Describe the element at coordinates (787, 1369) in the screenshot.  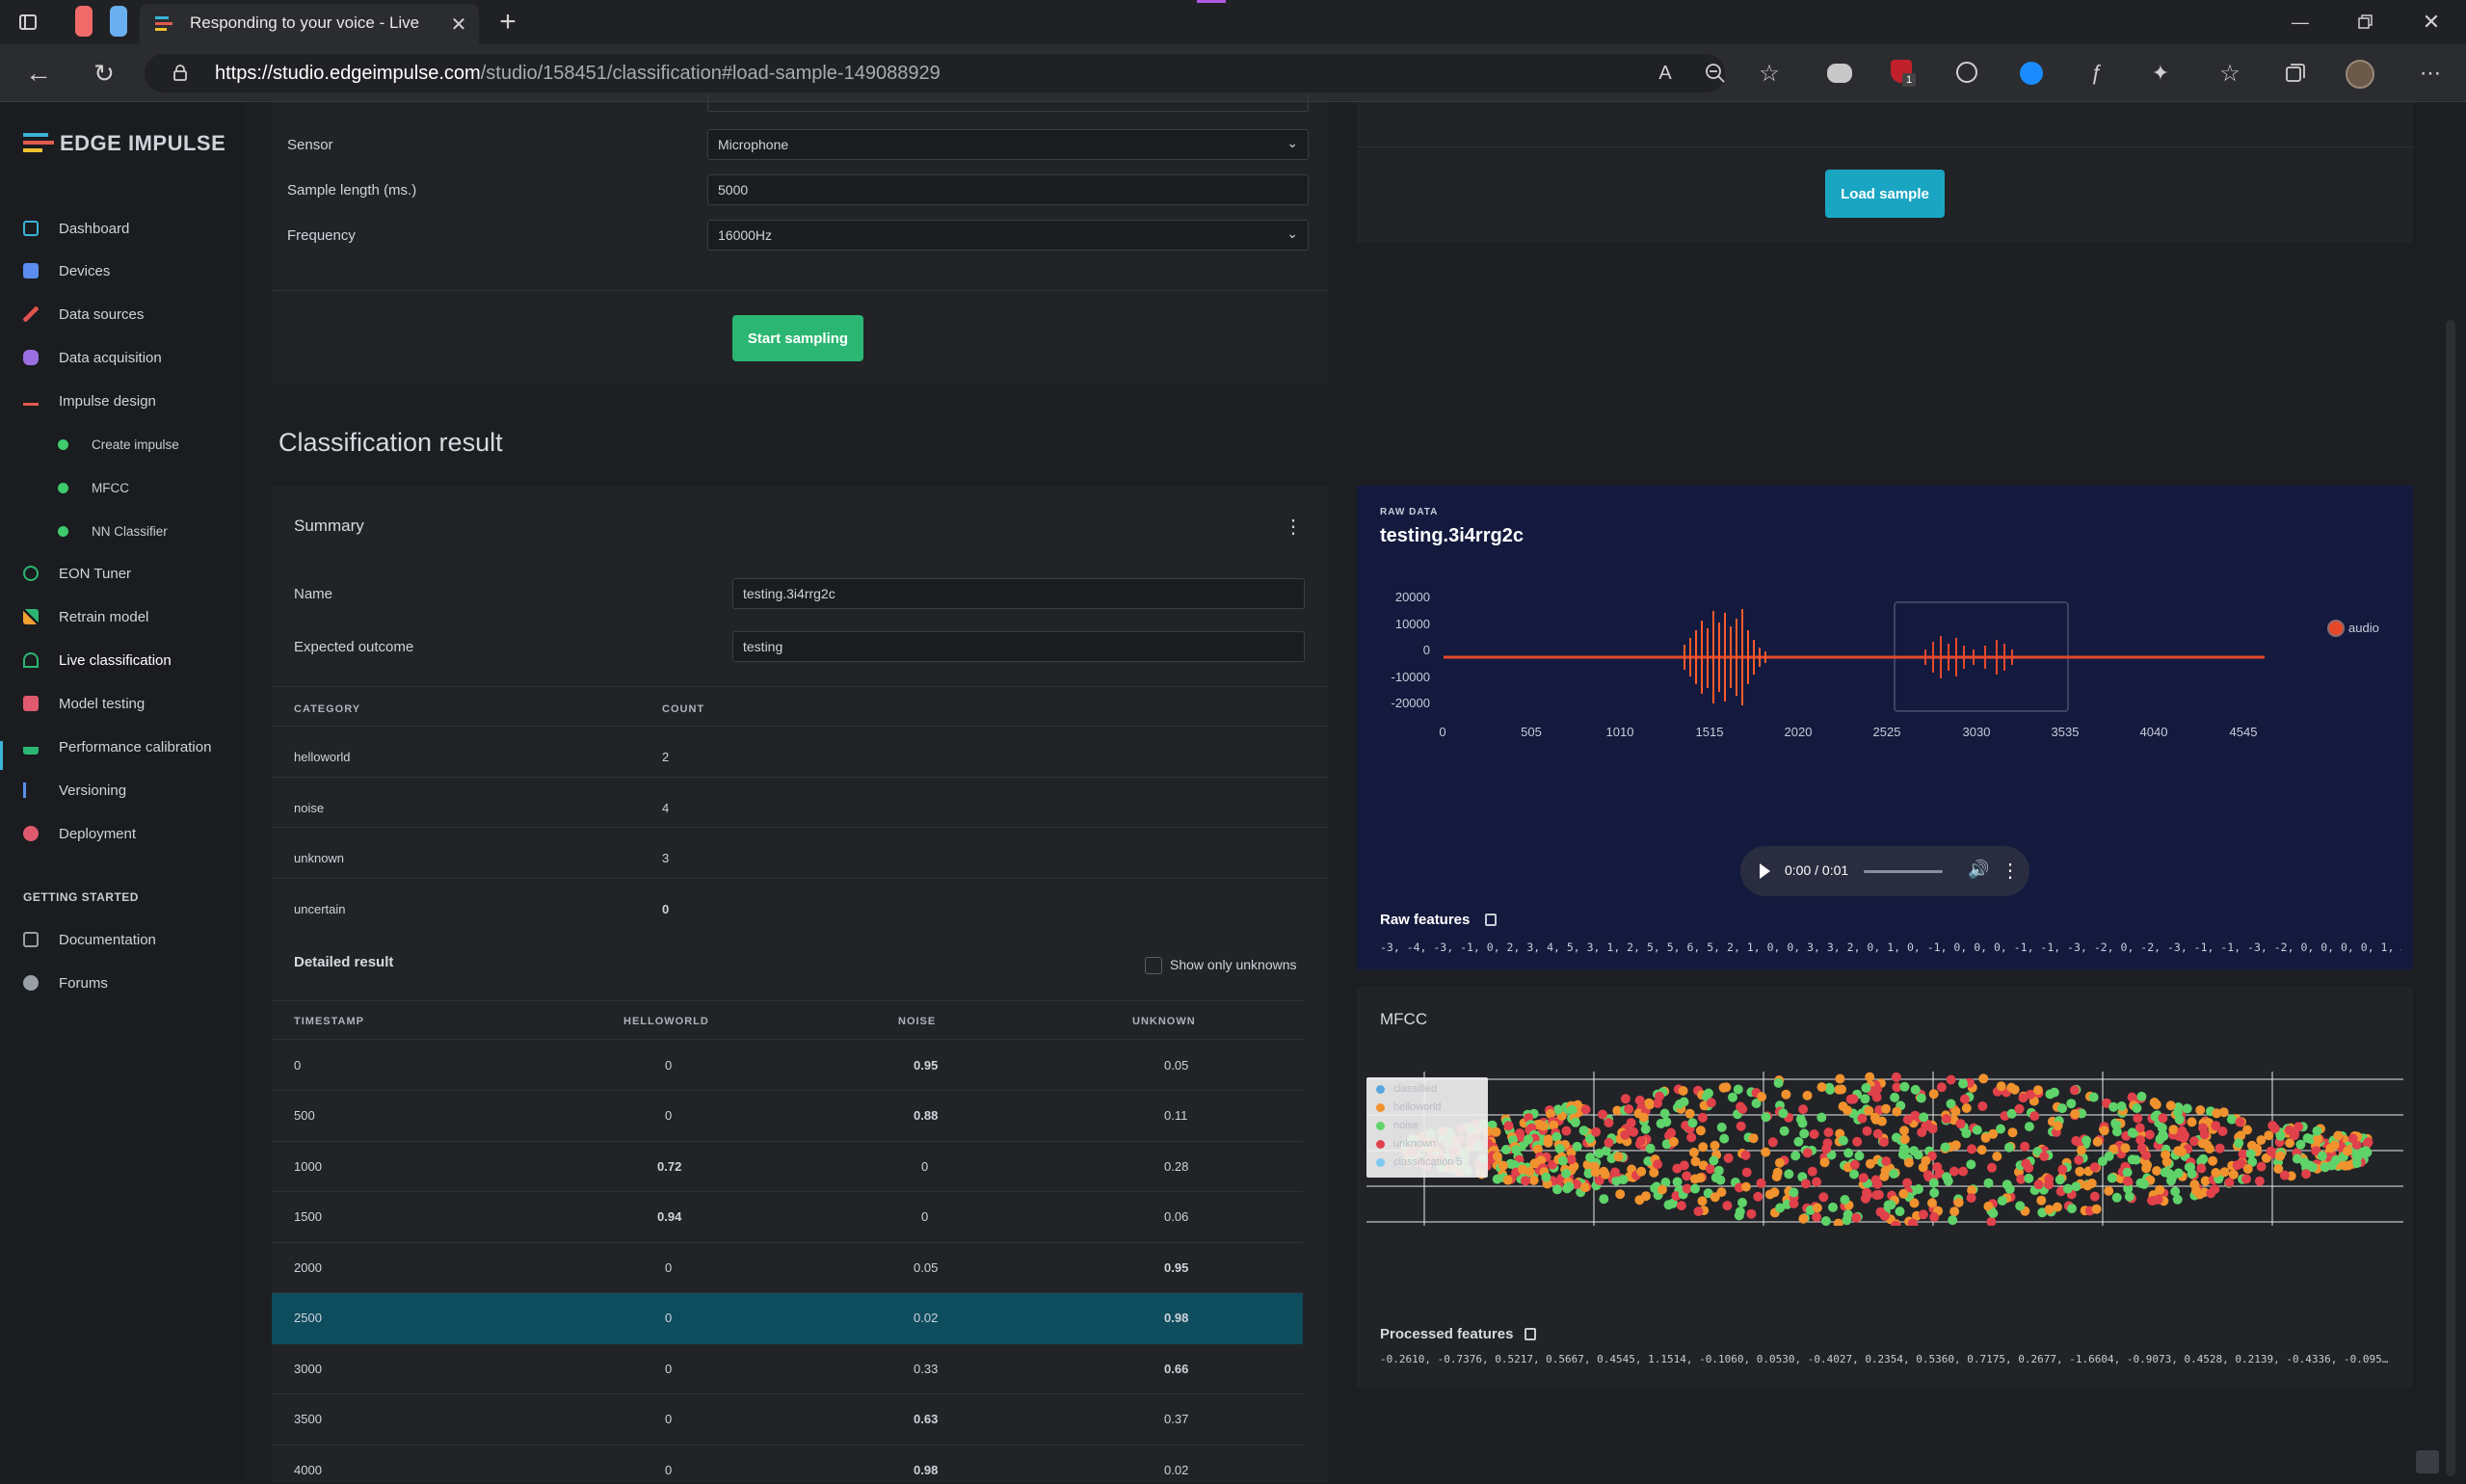
I see `table-row: 3000 0 0.33 0.66` at that location.